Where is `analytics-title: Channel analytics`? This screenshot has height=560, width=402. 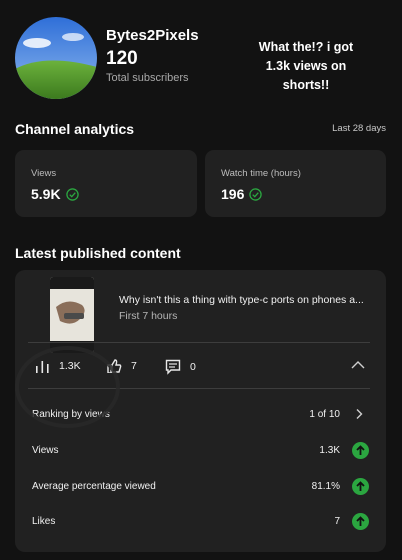 analytics-title: Channel analytics is located at coordinates (75, 129).